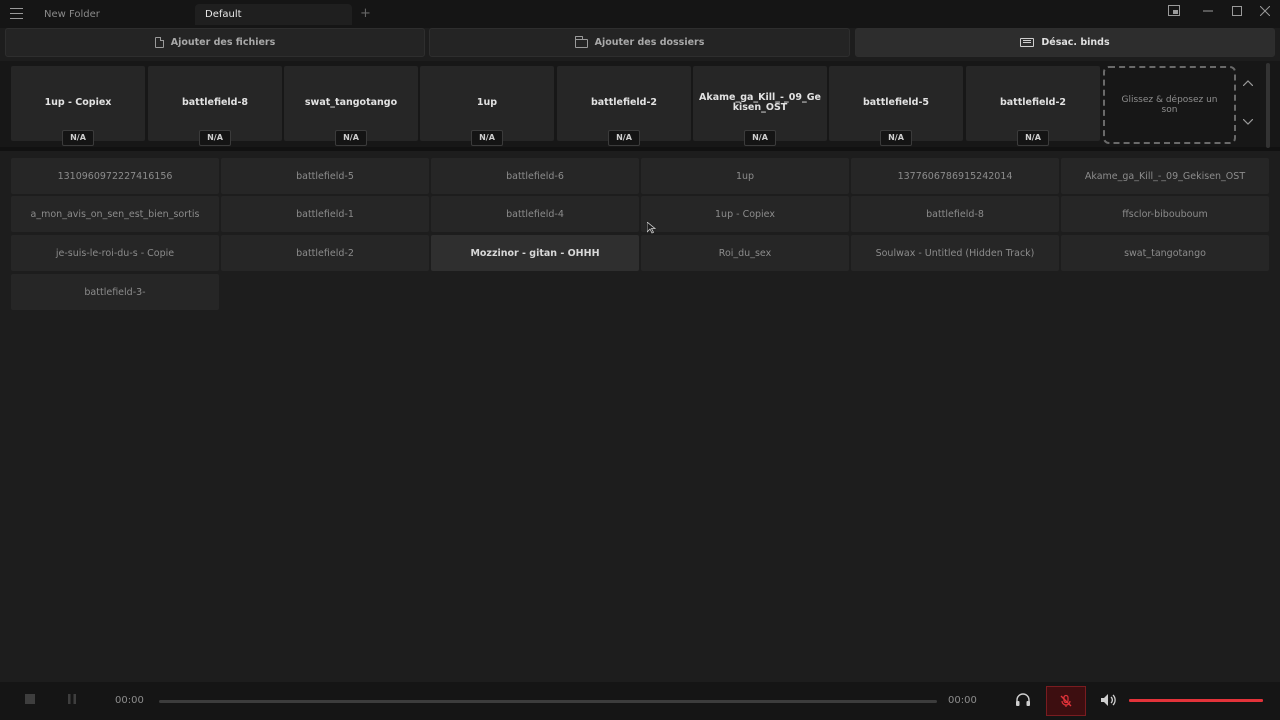 The width and height of the screenshot is (1280, 720). What do you see at coordinates (273, 14) in the screenshot?
I see `tab-default: Default` at bounding box center [273, 14].